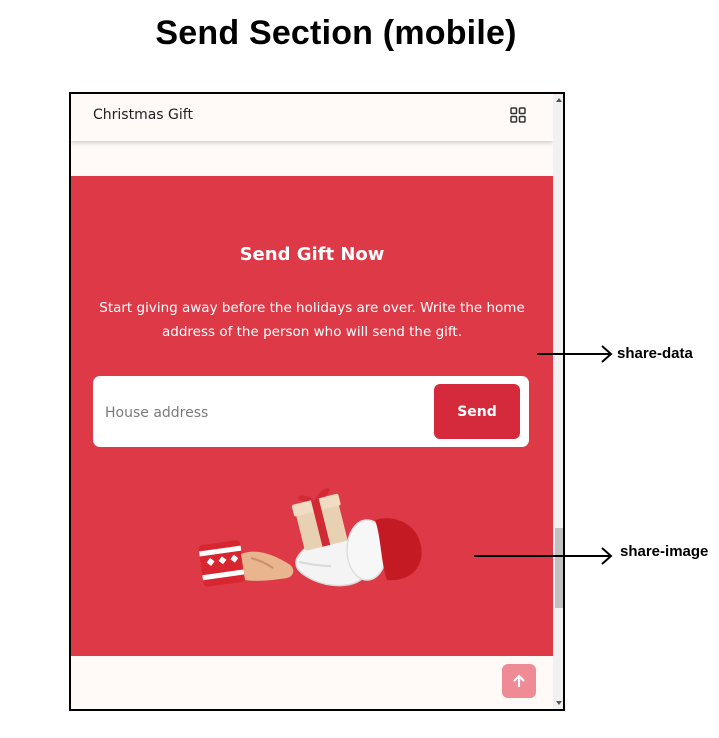 The image size is (719, 738). I want to click on annotation-share-data: share-data, so click(627, 354).